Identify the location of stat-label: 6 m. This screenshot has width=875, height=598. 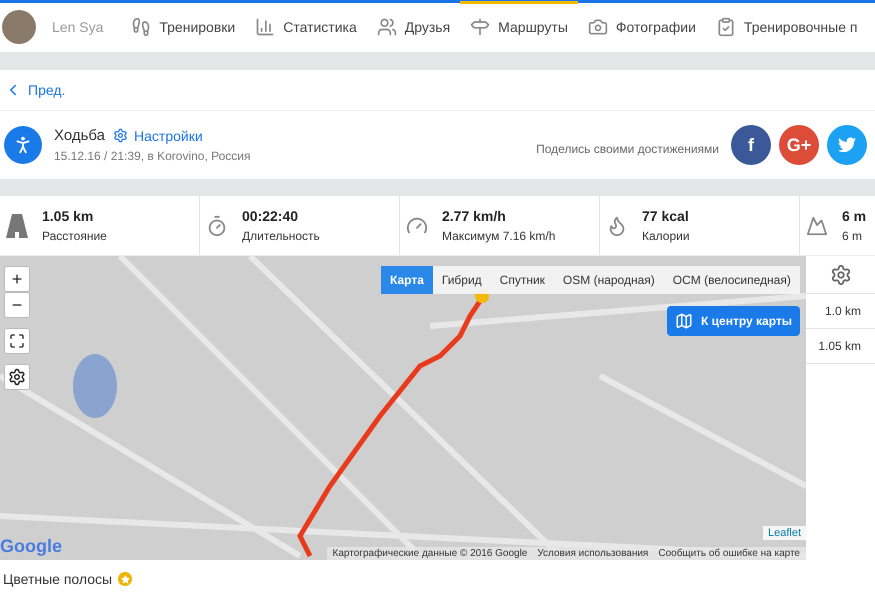
(853, 236).